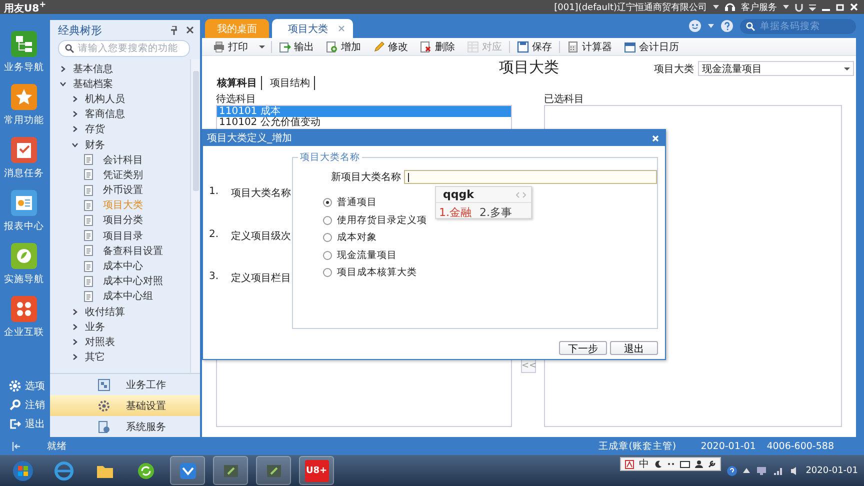  Describe the element at coordinates (125, 405) in the screenshot. I see `module-item: 基础设置` at that location.